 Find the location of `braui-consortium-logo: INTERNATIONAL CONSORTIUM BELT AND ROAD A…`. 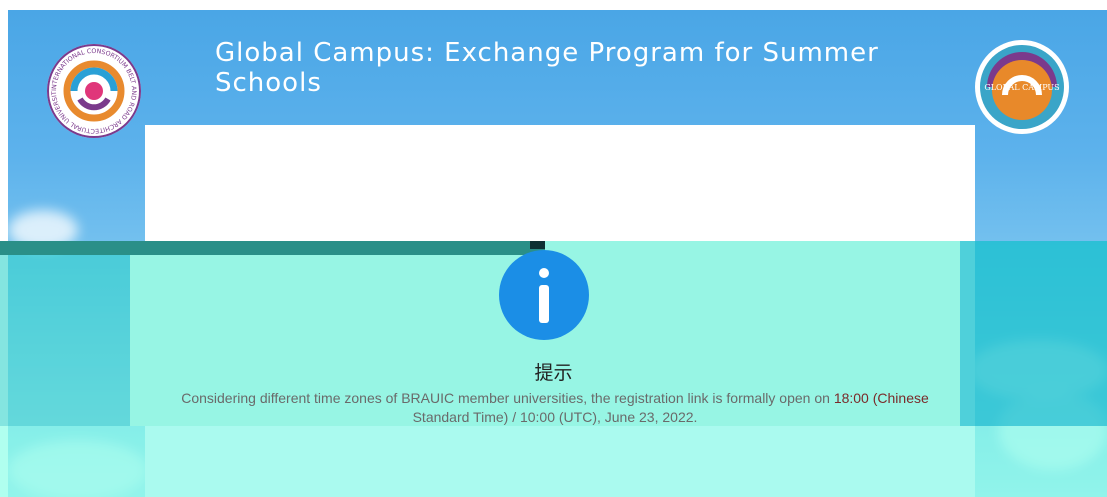

braui-consortium-logo: INTERNATIONAL CONSORTIUM BELT AND ROAD A… is located at coordinates (92, 88).